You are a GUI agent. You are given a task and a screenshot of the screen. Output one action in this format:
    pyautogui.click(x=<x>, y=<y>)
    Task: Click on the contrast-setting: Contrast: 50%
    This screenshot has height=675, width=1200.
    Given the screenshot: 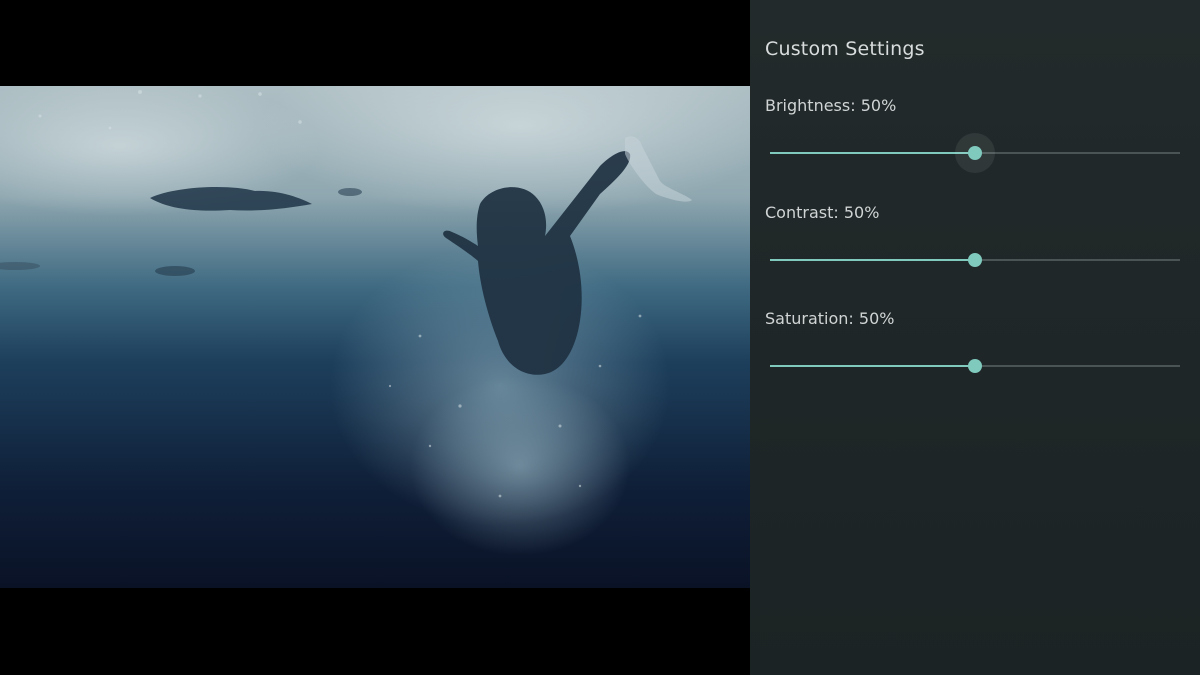 What is the action you would take?
    pyautogui.click(x=975, y=248)
    